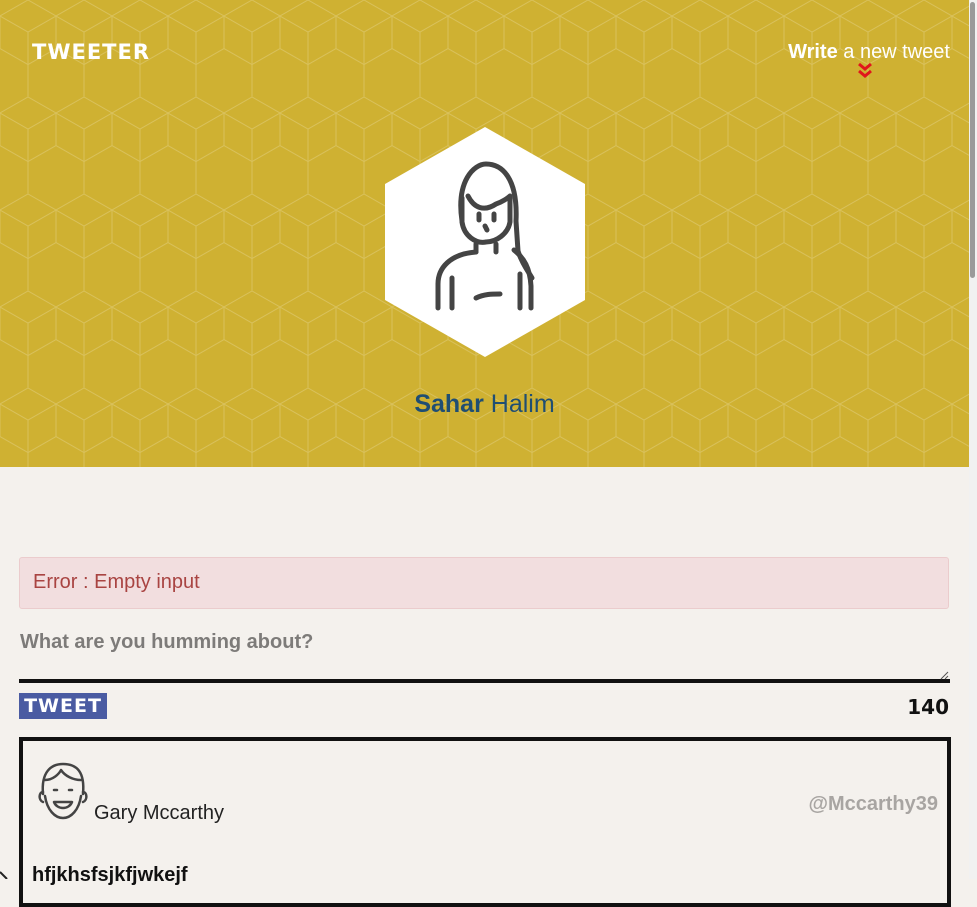 This screenshot has height=907, width=977. I want to click on profile-first-name: Sahar, so click(449, 404).